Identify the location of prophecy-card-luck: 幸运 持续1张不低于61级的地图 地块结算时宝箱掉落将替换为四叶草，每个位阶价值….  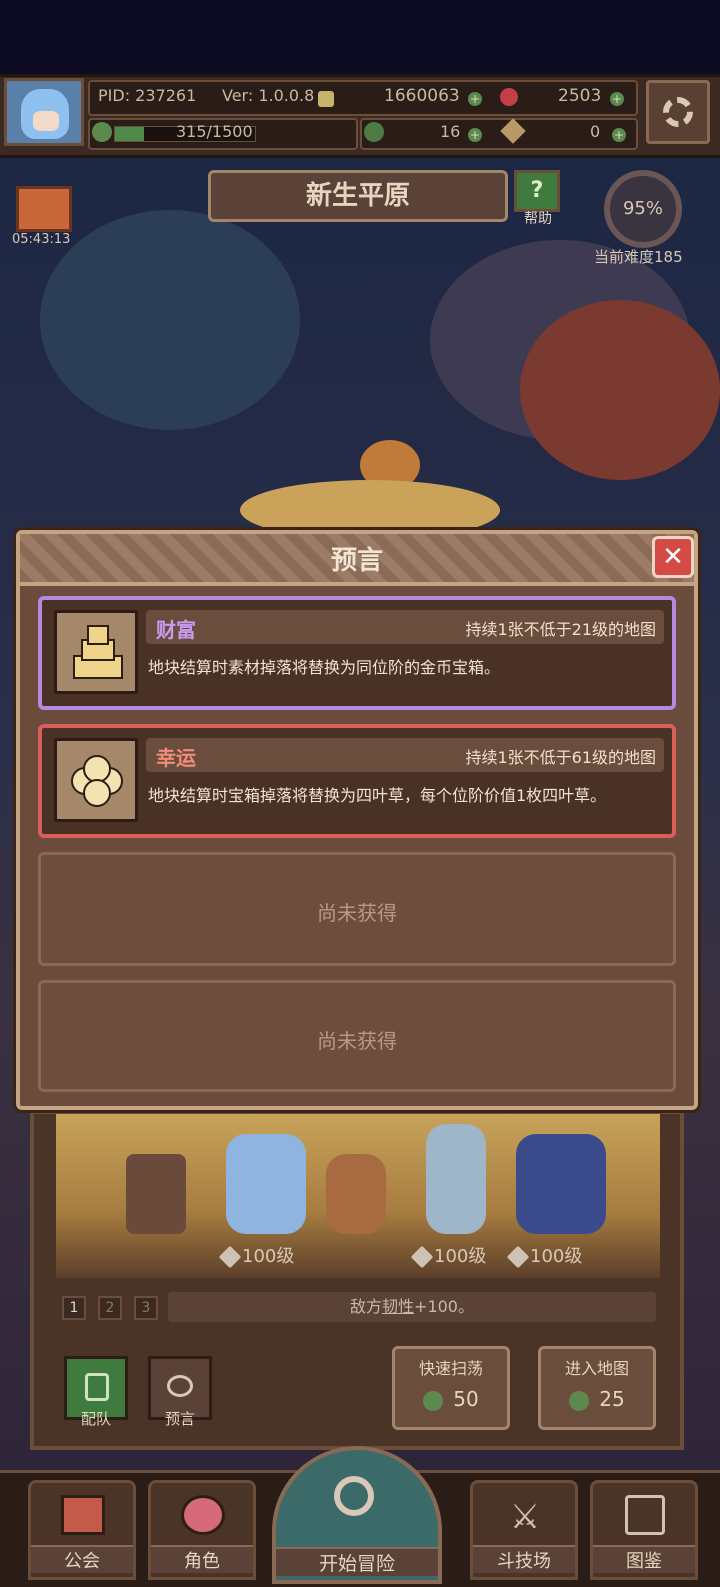
(357, 781).